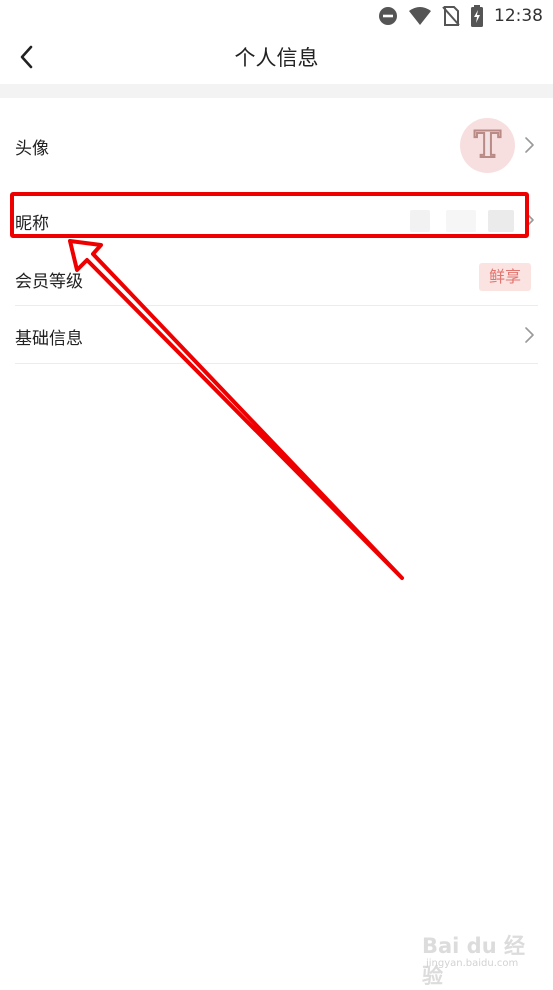 The width and height of the screenshot is (553, 990). What do you see at coordinates (505, 277) in the screenshot?
I see `member-level-badge: 鲜享` at bounding box center [505, 277].